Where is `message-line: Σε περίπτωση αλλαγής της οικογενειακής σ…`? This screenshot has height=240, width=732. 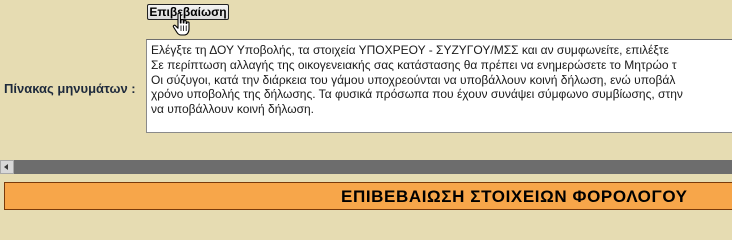
message-line: Σε περίπτωση αλλαγής της οικογενειακής σ… is located at coordinates (414, 64).